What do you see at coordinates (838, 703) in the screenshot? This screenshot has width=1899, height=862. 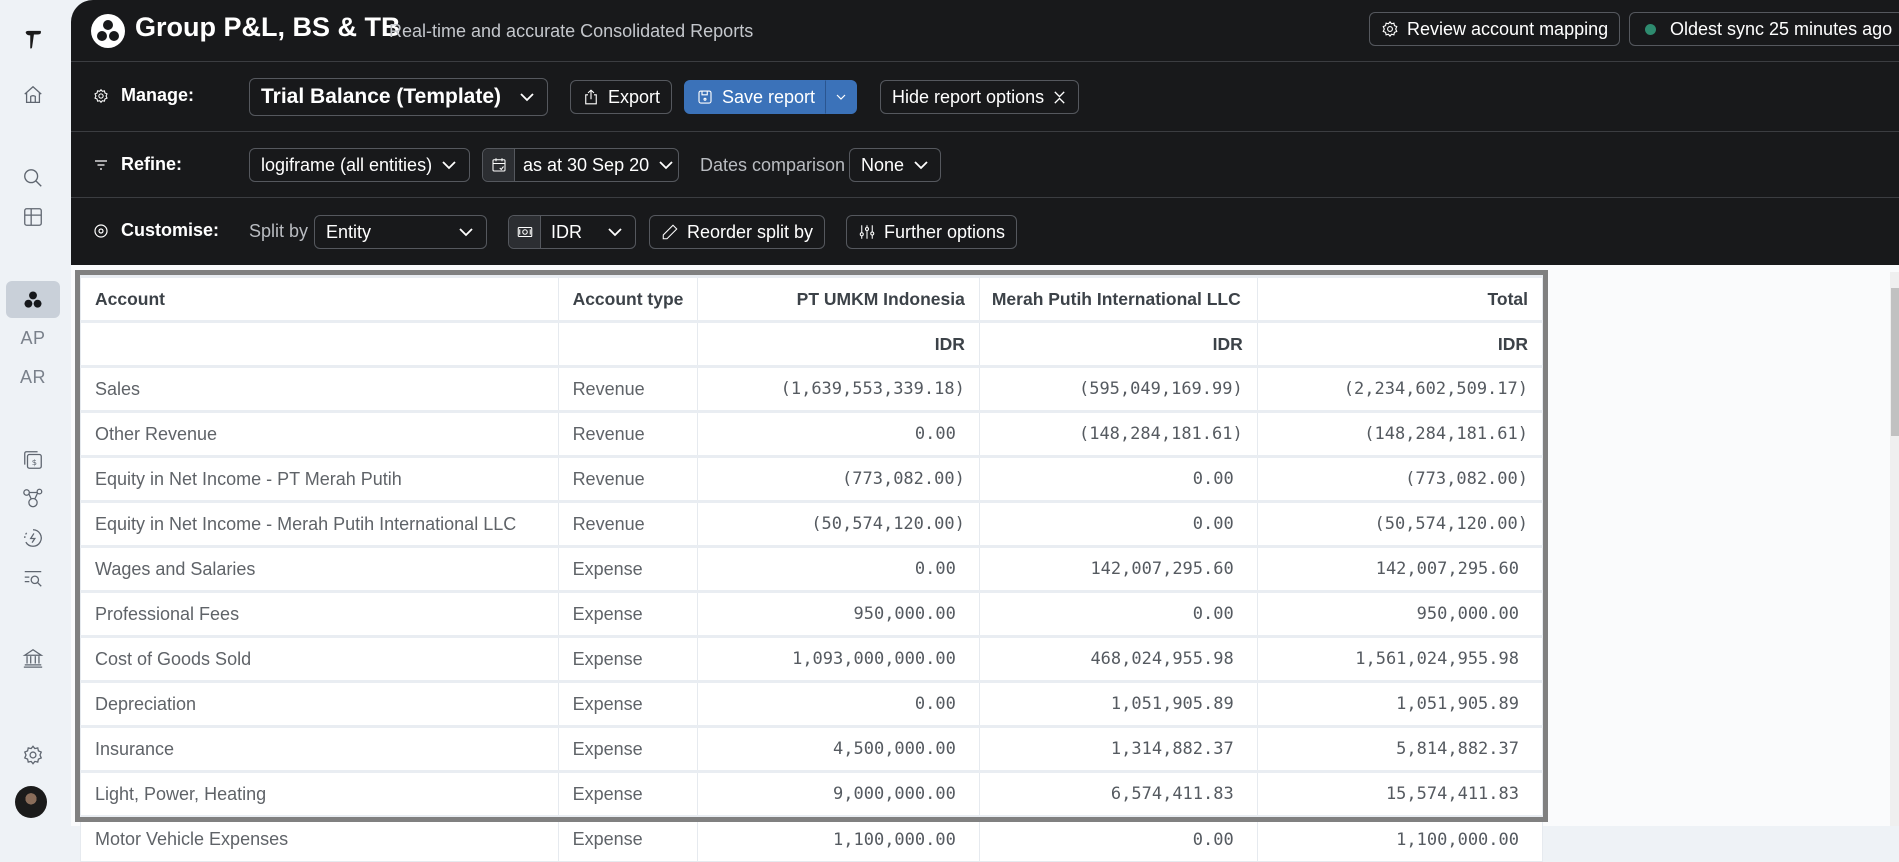 I see `pt-umkm-value-cell: 0.00` at bounding box center [838, 703].